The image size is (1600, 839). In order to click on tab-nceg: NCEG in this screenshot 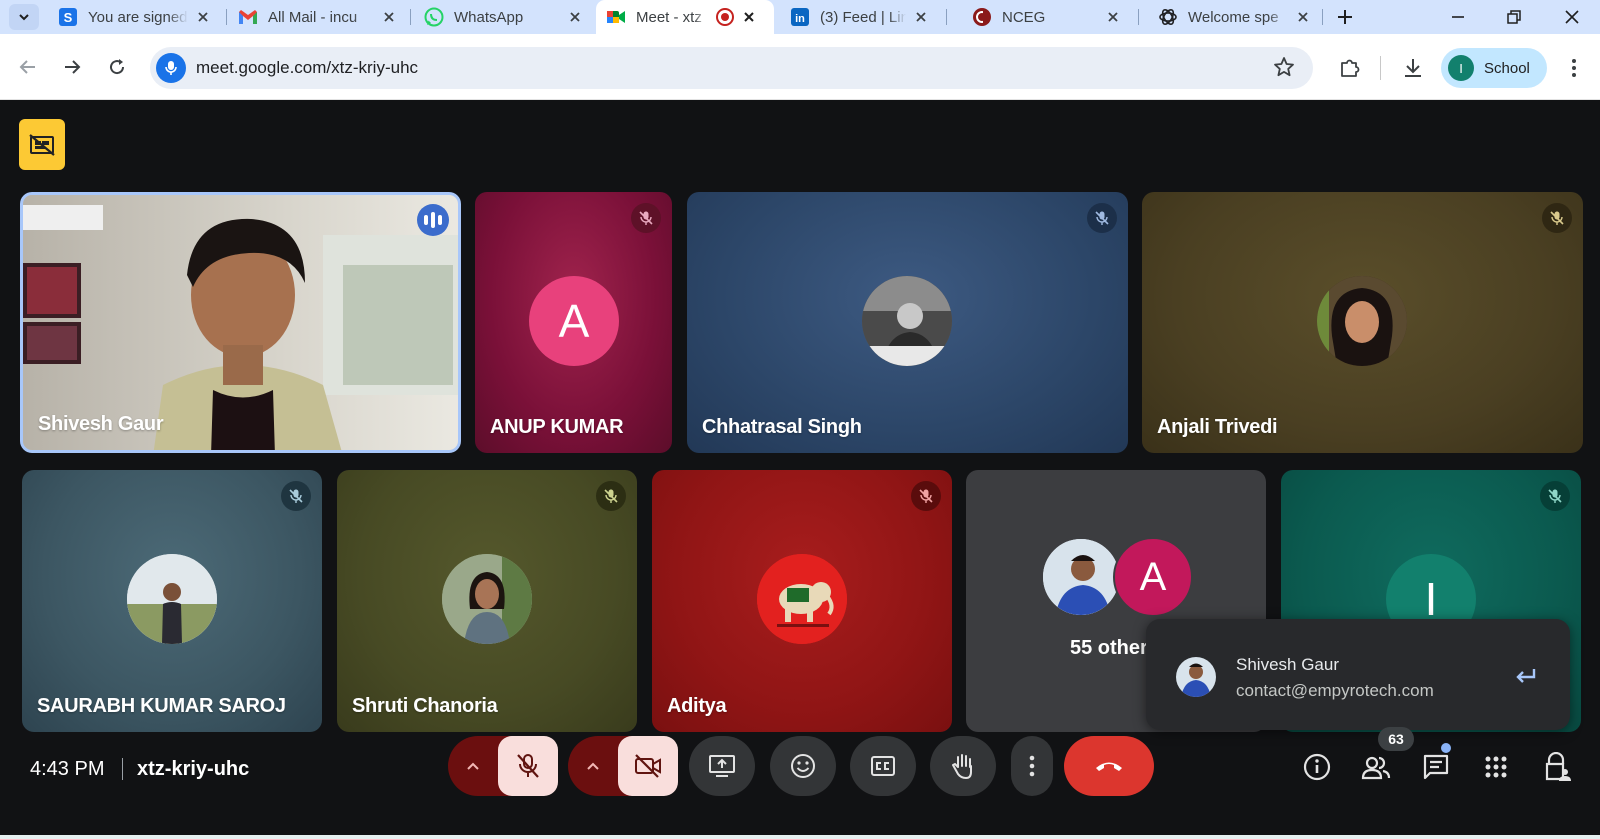, I will do `click(1046, 17)`.